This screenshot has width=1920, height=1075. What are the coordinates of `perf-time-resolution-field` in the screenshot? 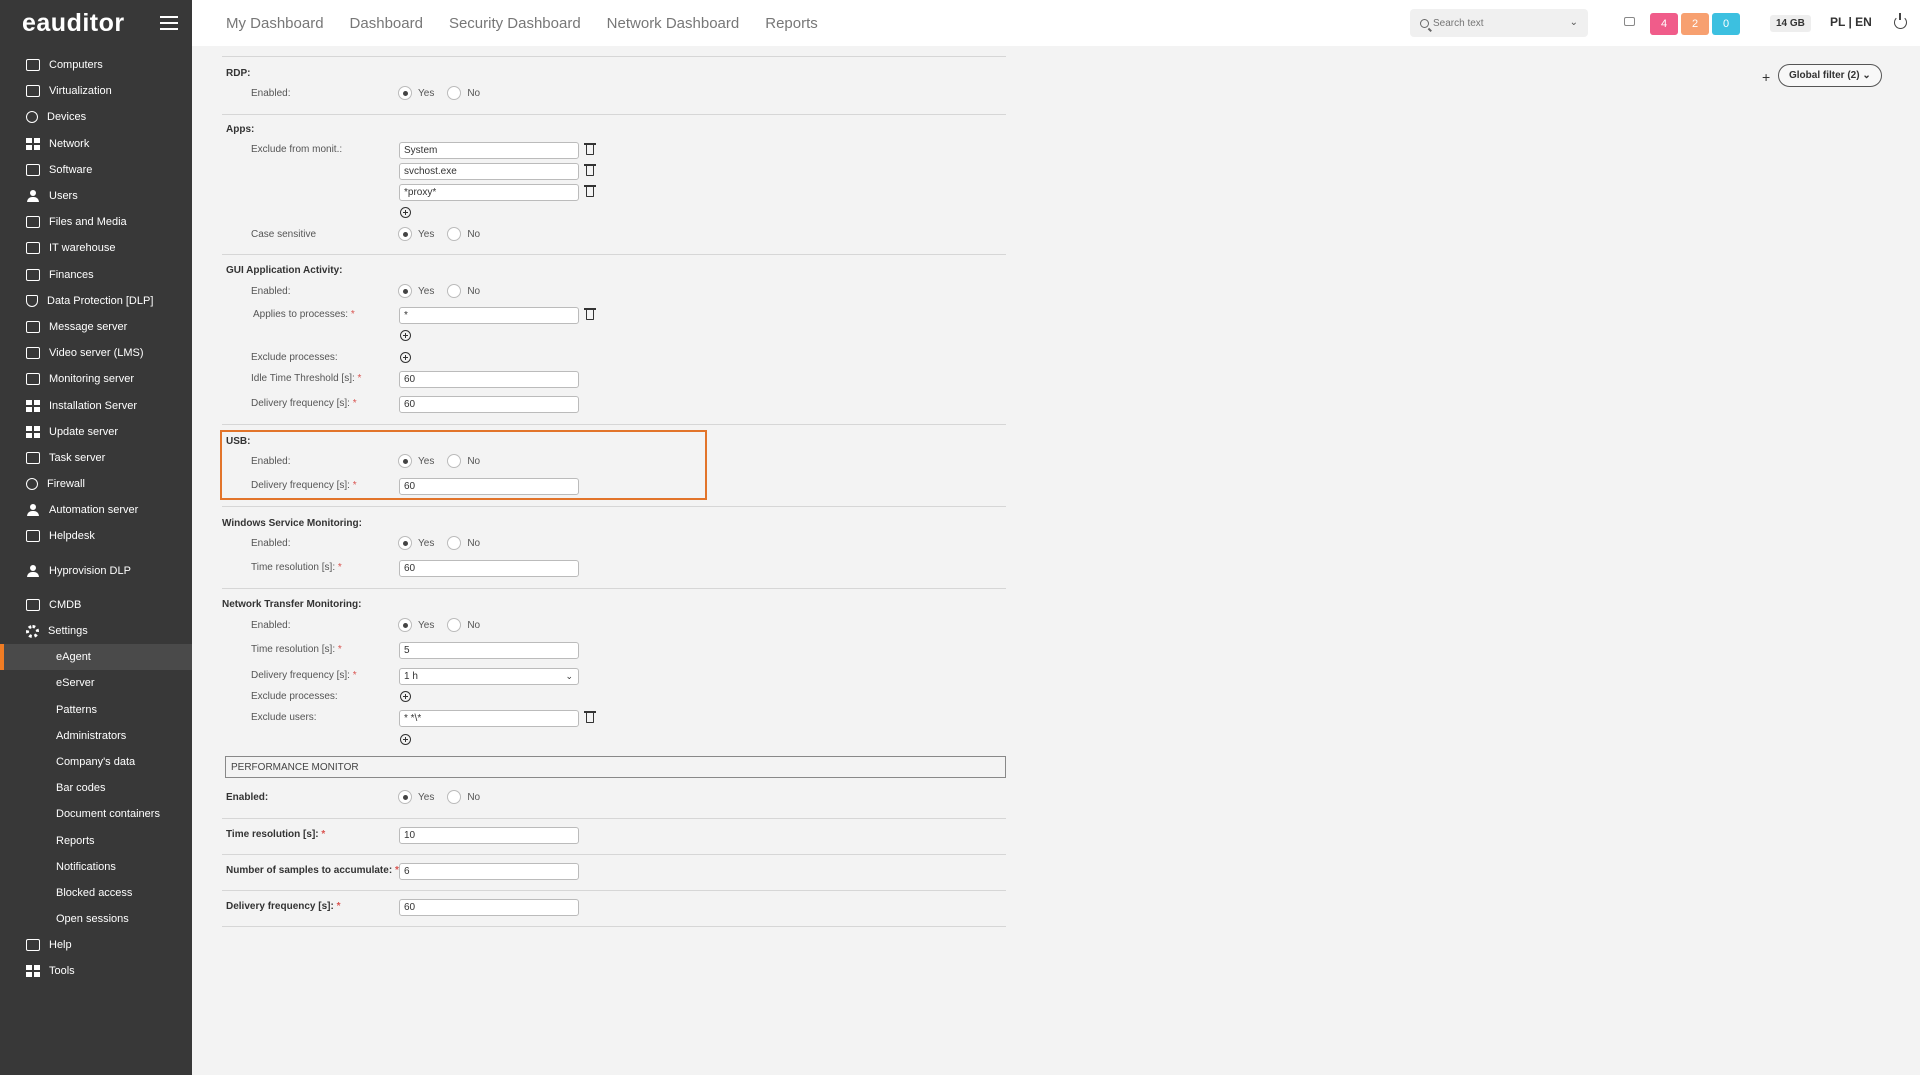 It's located at (489, 835).